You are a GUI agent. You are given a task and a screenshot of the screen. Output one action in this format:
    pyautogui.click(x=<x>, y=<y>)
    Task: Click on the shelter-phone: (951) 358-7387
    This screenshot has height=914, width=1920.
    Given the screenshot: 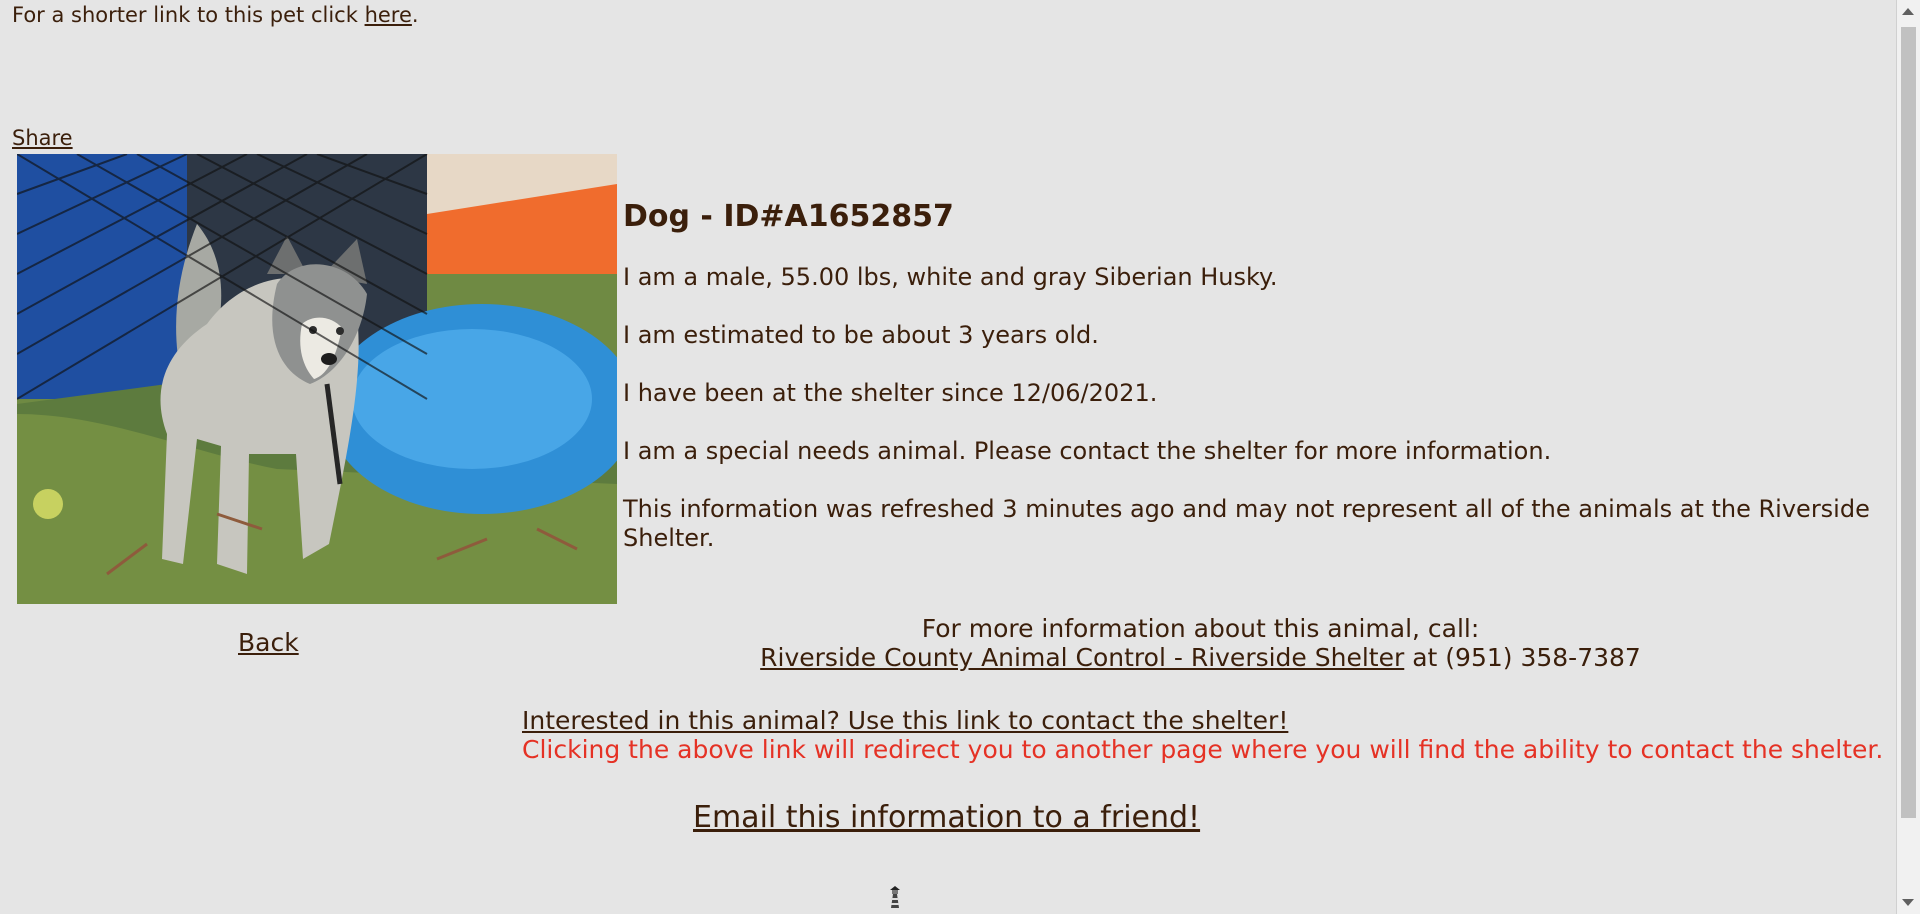 What is the action you would take?
    pyautogui.click(x=1543, y=657)
    